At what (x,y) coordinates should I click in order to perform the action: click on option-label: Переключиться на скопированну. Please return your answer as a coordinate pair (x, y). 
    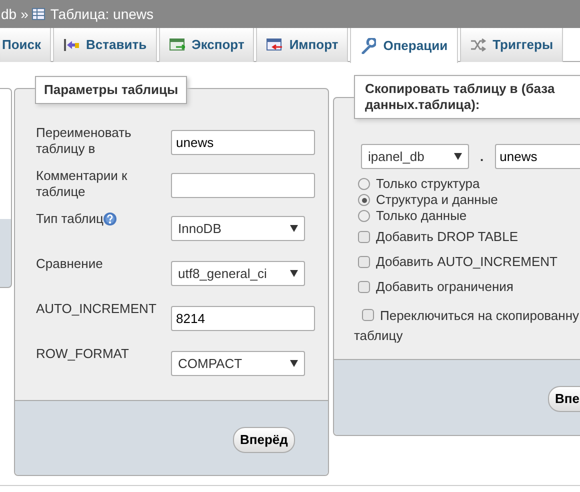
    Looking at the image, I should click on (480, 315).